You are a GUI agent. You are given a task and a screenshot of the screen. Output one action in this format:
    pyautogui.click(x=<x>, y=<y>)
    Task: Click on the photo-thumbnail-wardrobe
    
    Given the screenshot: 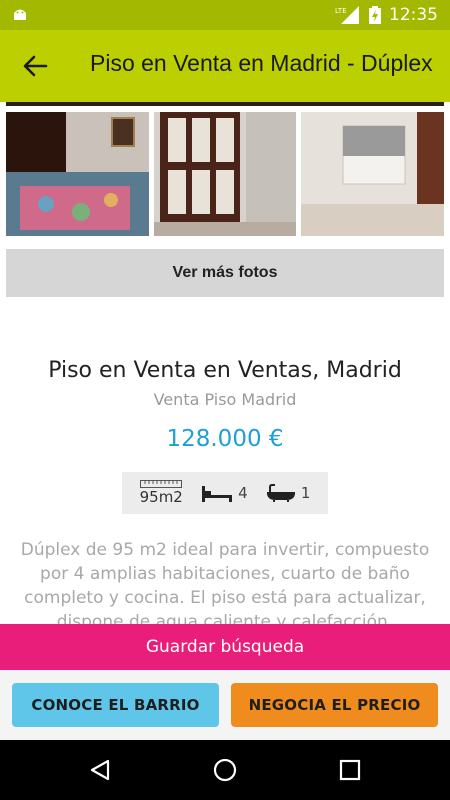 What is the action you would take?
    pyautogui.click(x=225, y=174)
    